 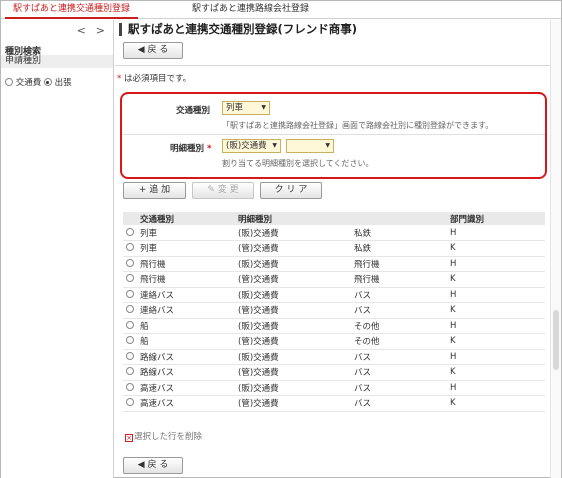 What do you see at coordinates (334, 341) in the screenshot?
I see `table-row: 船 (管)交通費 その他 K` at bounding box center [334, 341].